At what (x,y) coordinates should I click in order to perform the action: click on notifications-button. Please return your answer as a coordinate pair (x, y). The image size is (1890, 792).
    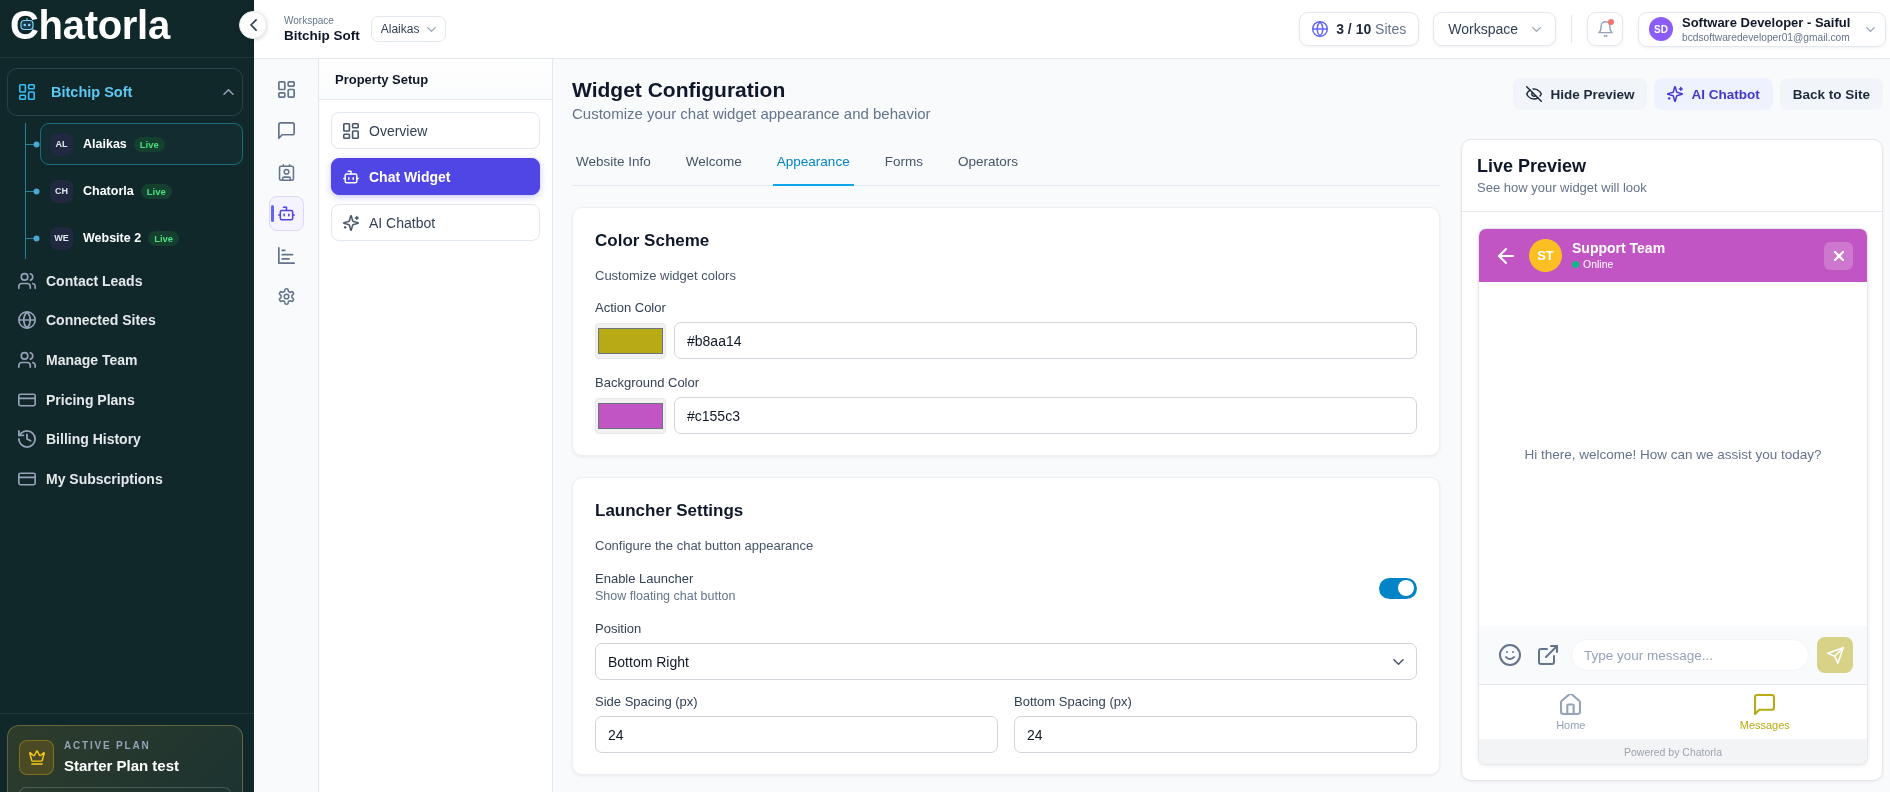
    Looking at the image, I should click on (1605, 29).